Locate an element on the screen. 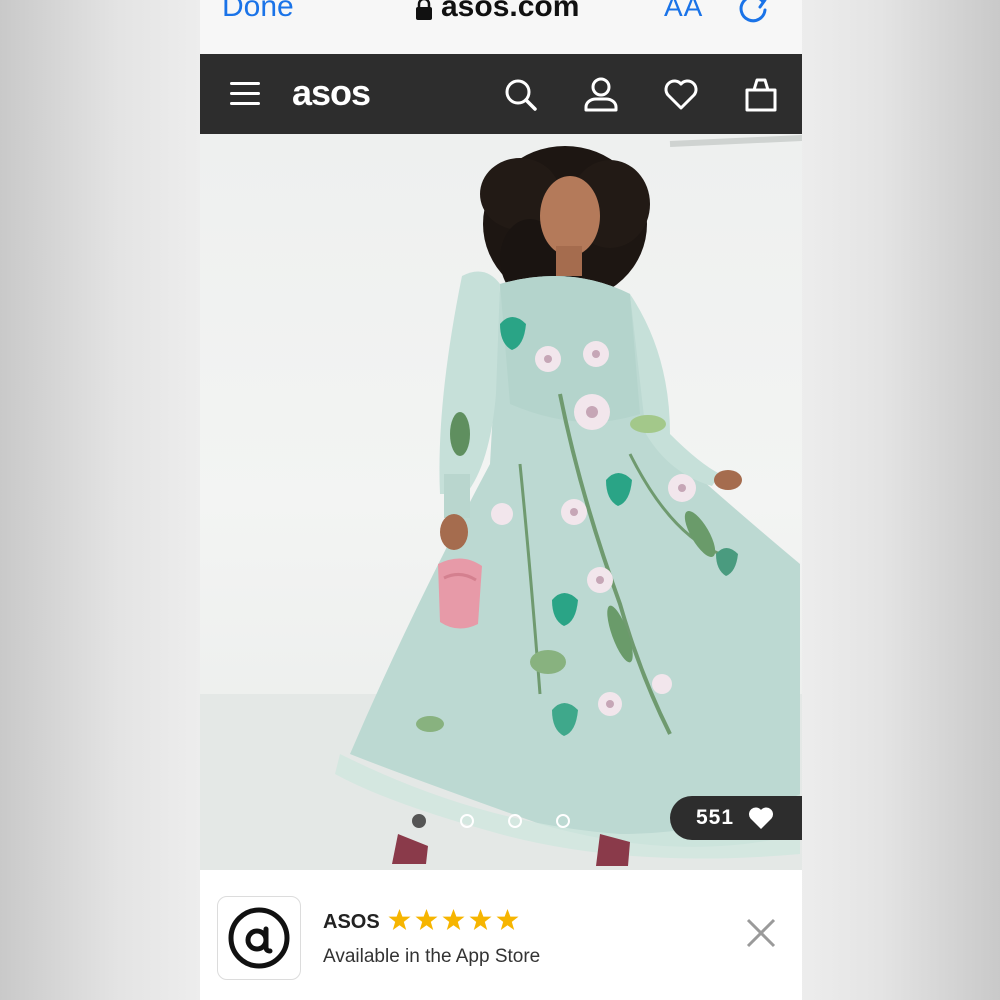 Image resolution: width=1000 pixels, height=1000 pixels. close-icon is located at coordinates (761, 933).